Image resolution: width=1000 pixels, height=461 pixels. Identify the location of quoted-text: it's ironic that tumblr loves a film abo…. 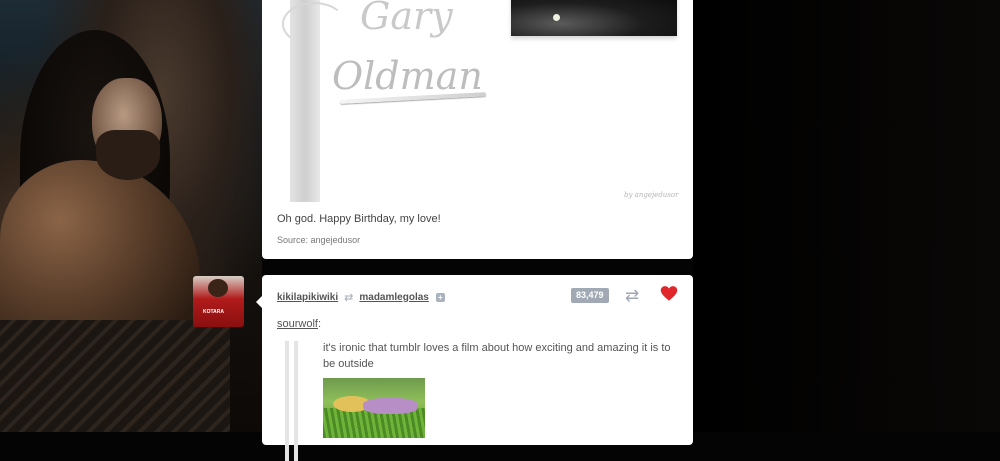
(497, 356).